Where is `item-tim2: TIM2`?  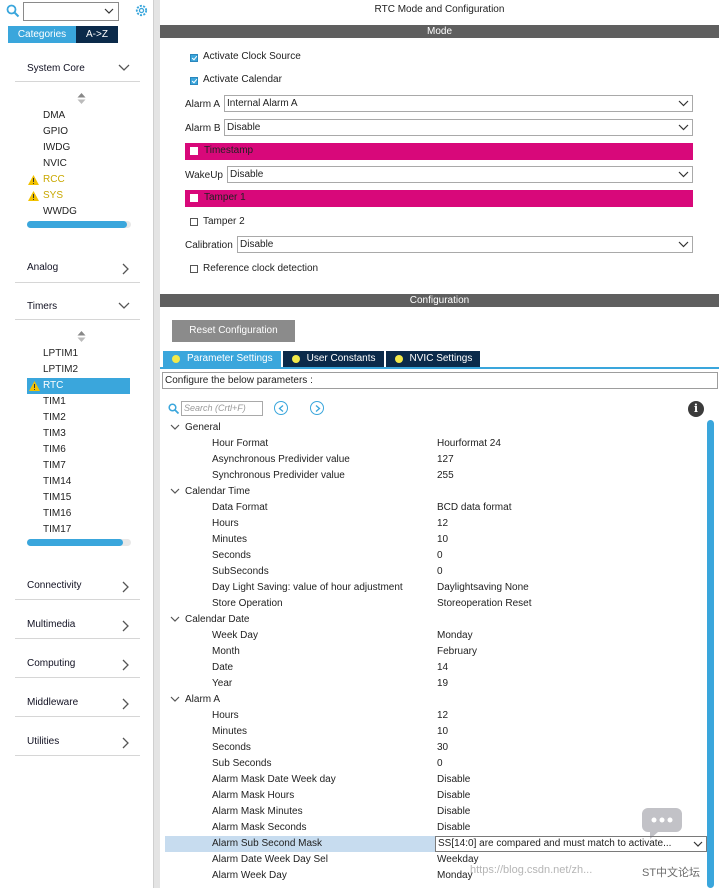 item-tim2: TIM2 is located at coordinates (54, 418).